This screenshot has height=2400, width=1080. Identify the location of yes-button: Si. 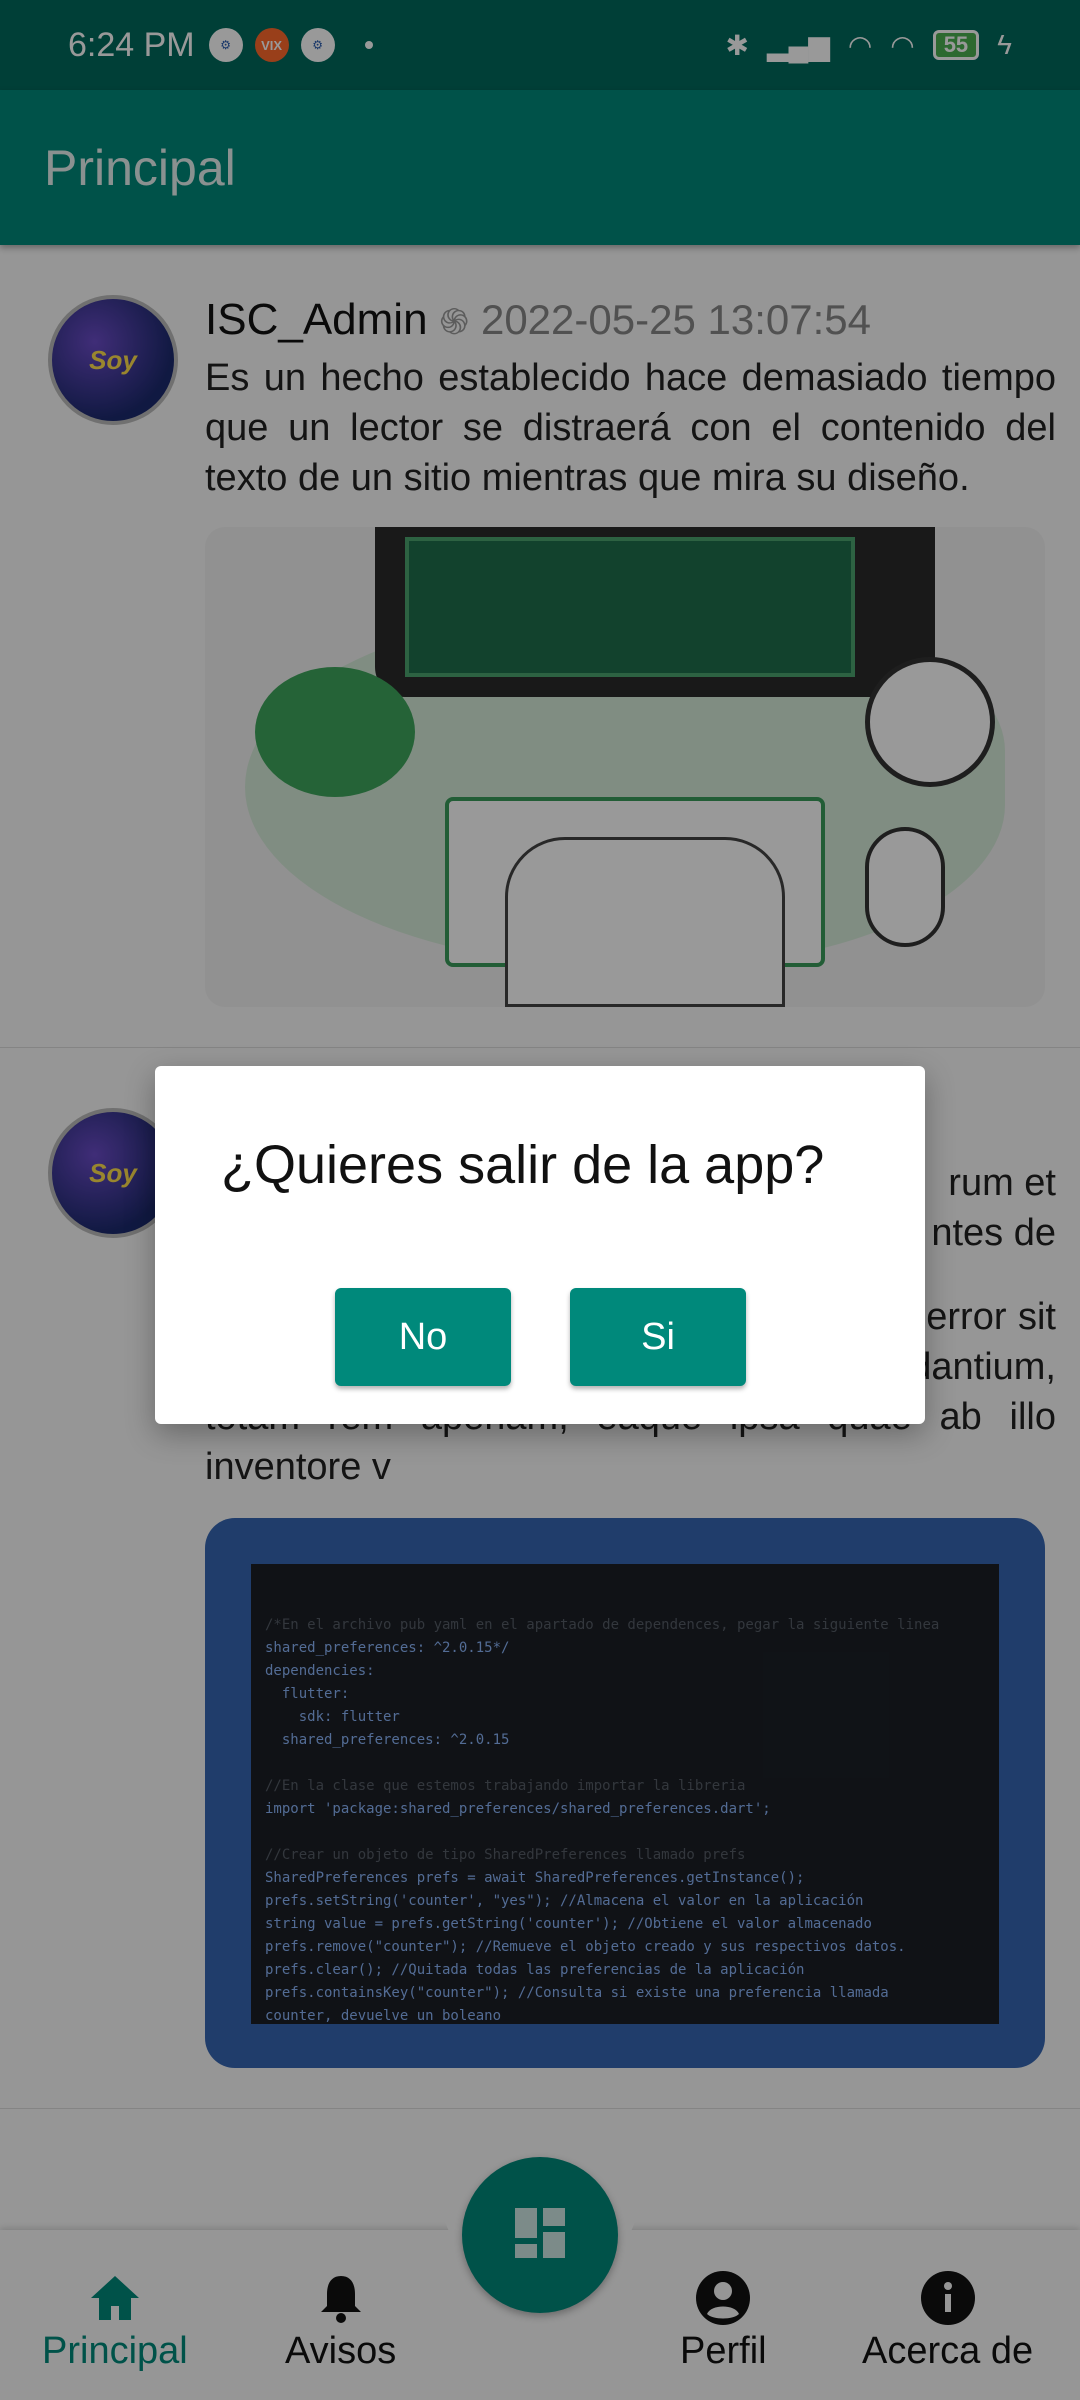
(658, 1337).